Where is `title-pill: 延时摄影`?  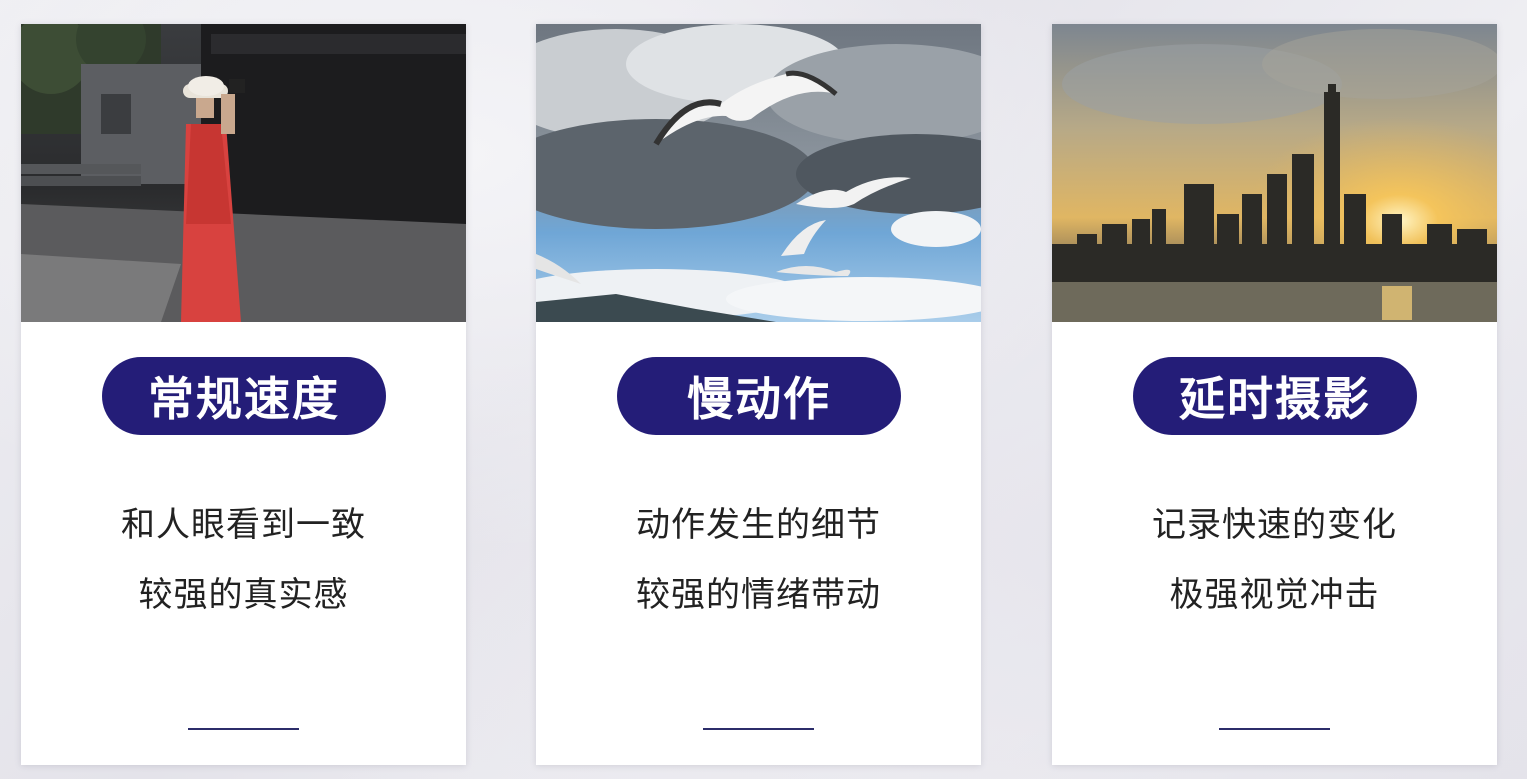 title-pill: 延时摄影 is located at coordinates (1275, 396).